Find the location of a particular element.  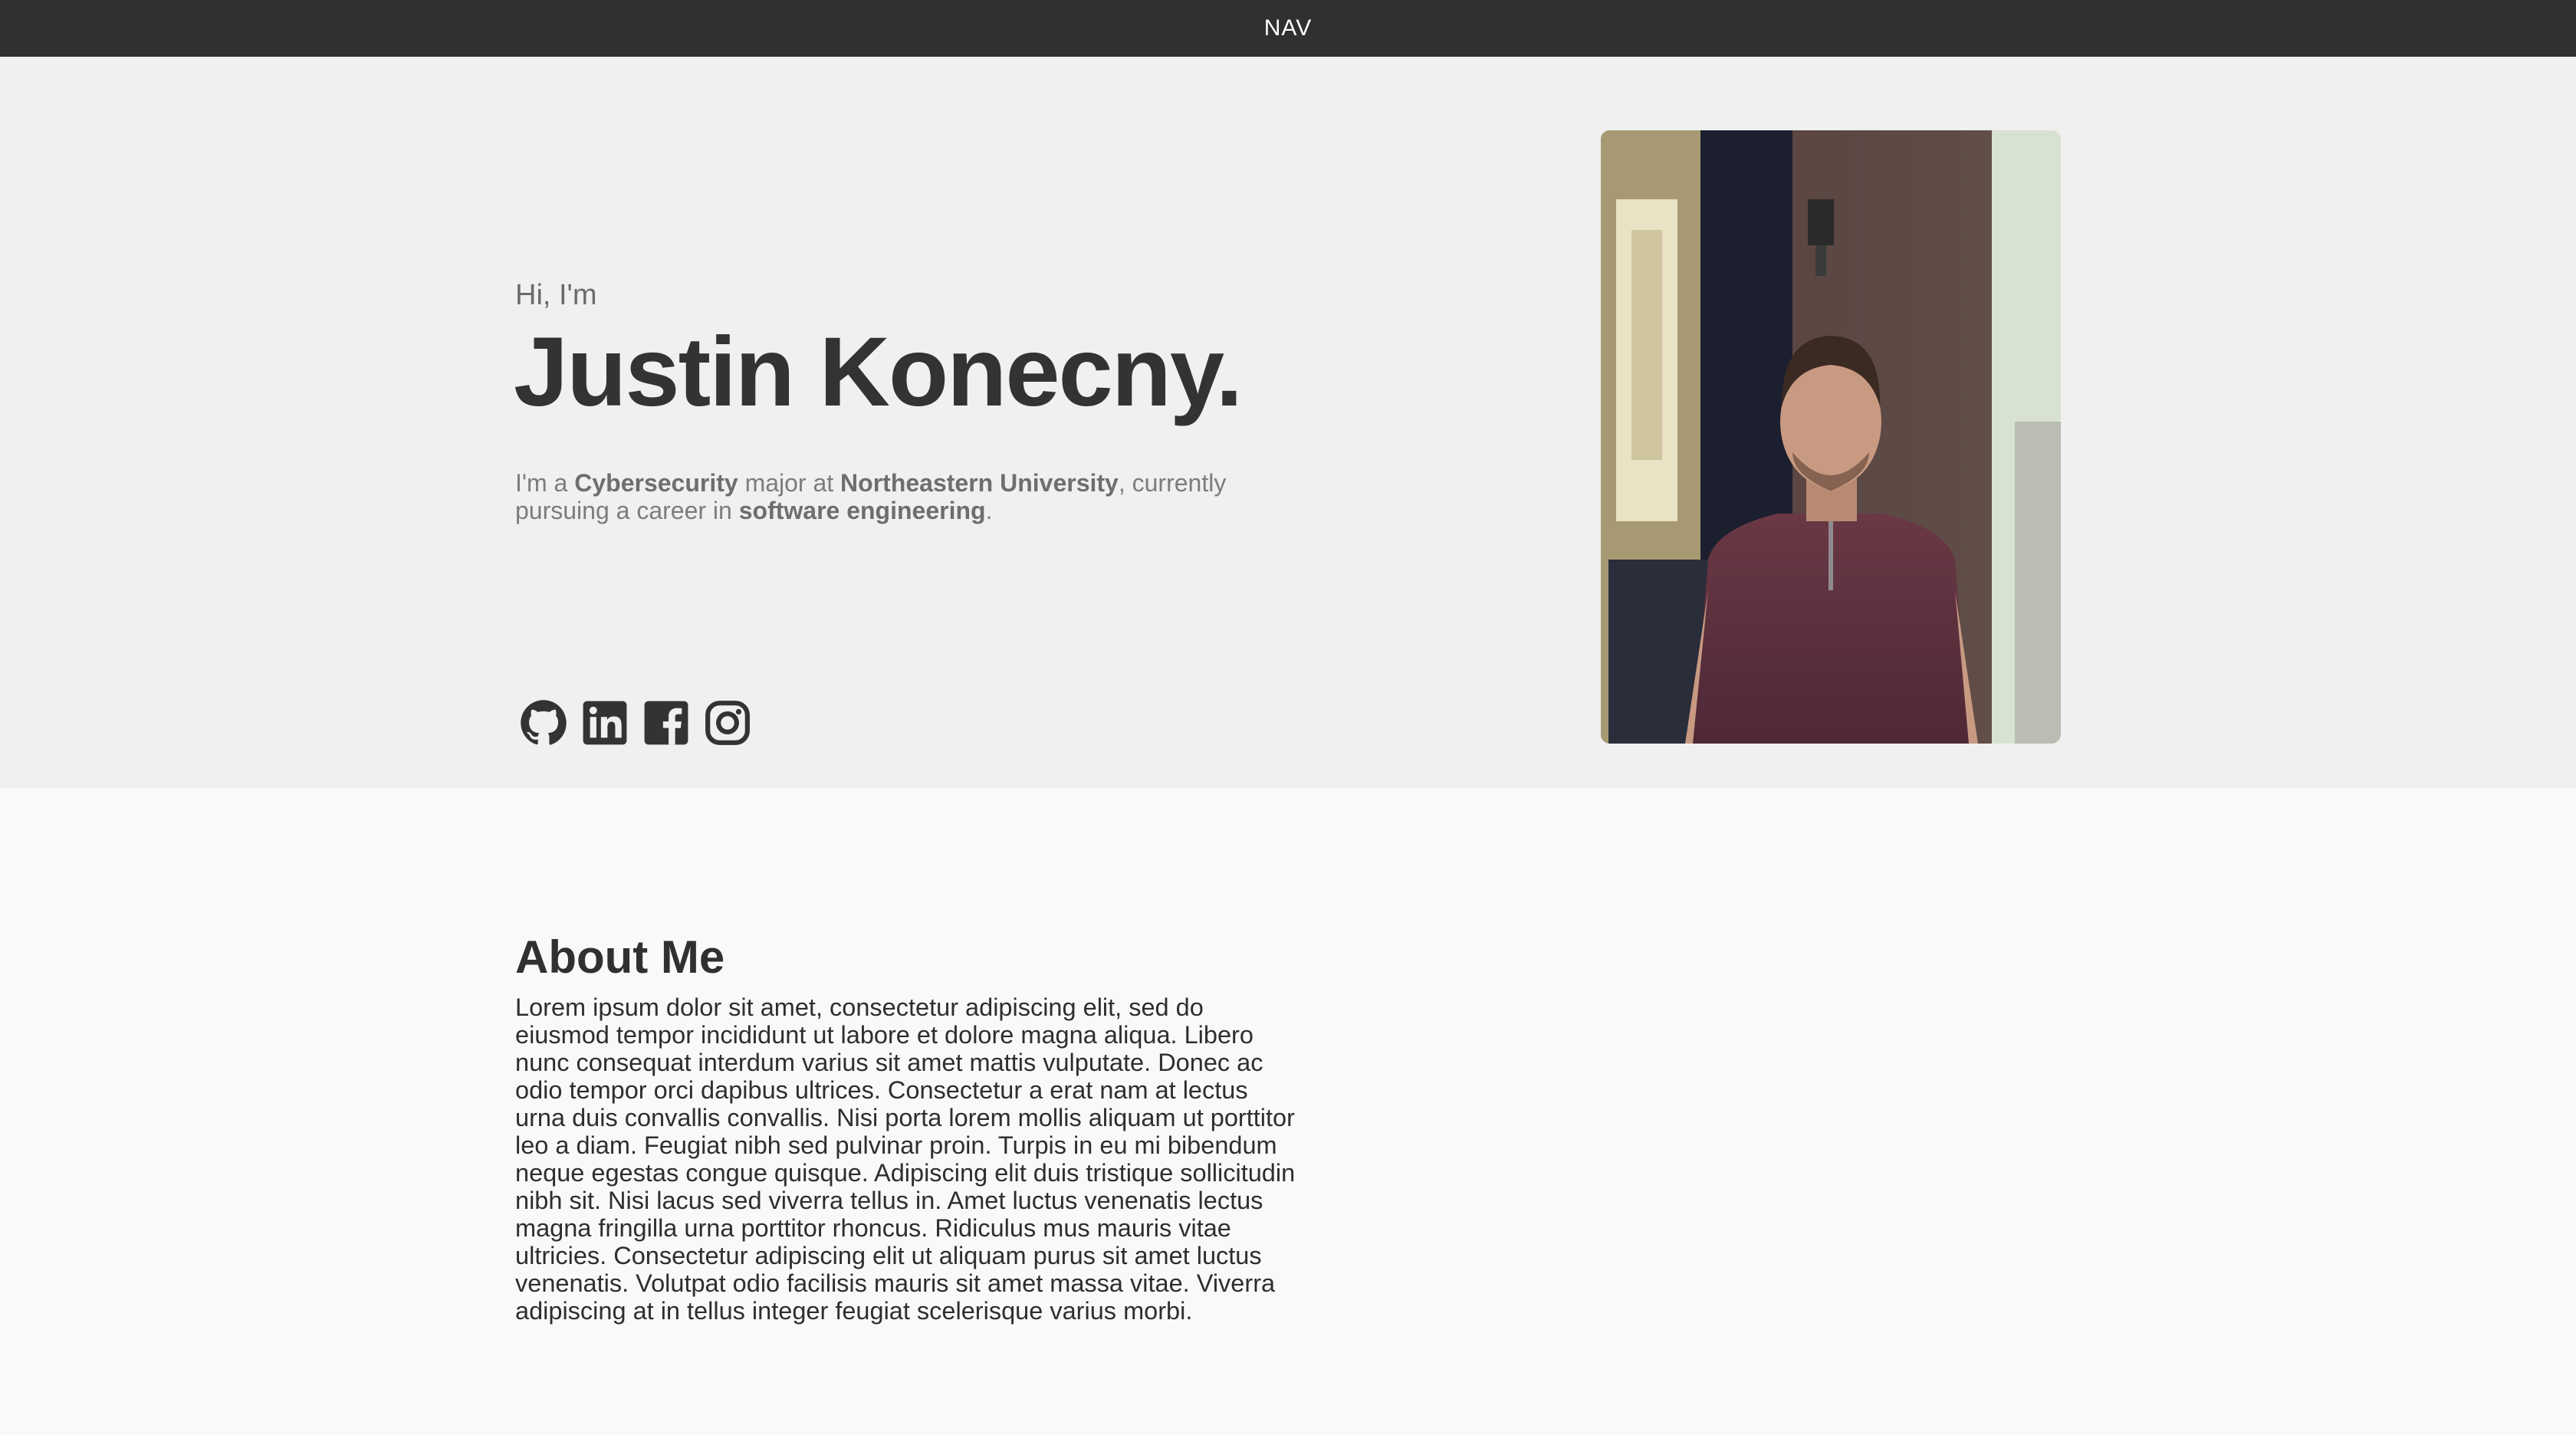

profile-photo is located at coordinates (1831, 437).